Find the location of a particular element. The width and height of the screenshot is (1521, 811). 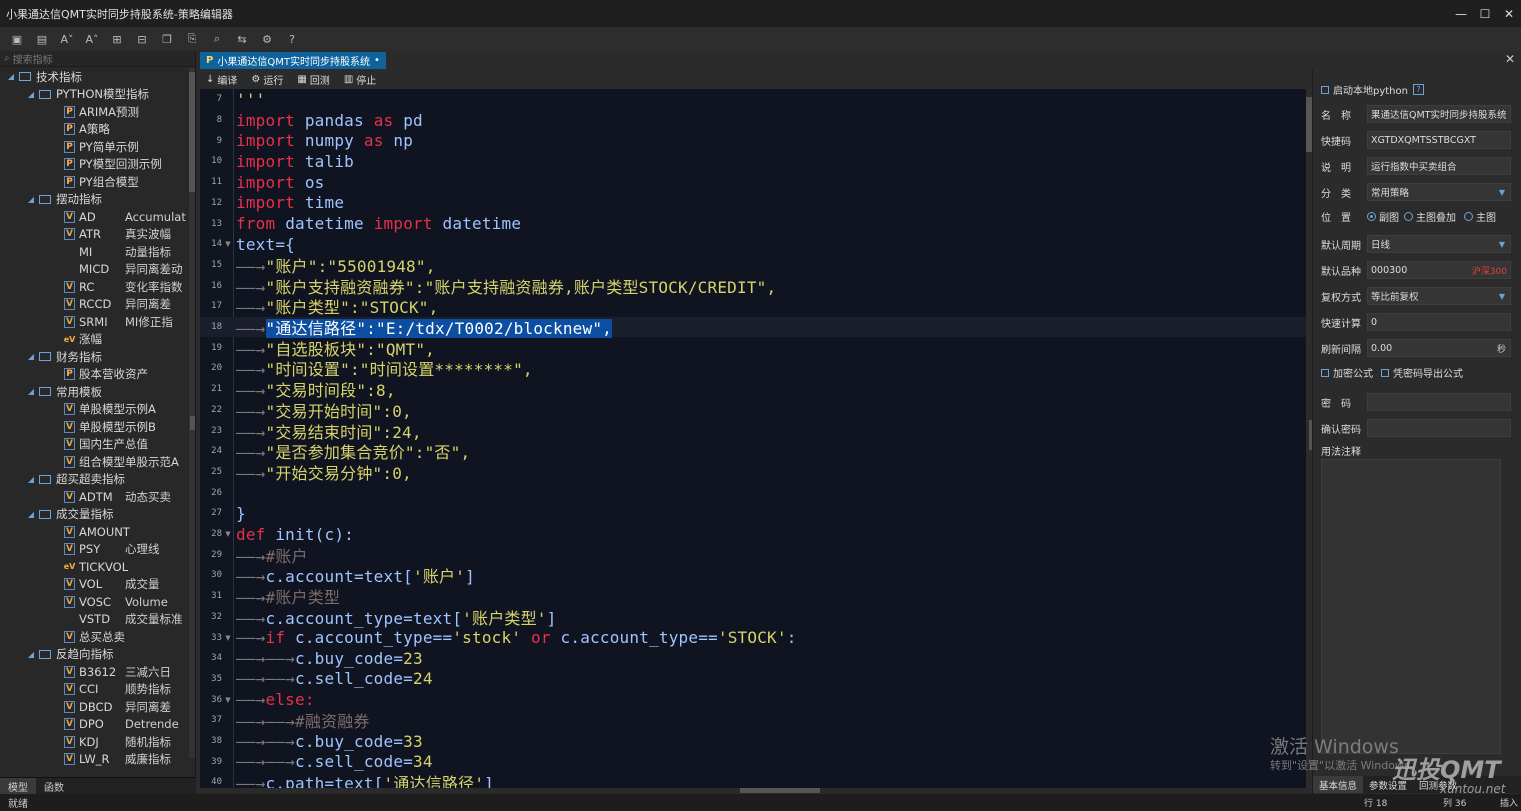

shortcut-field: XGTDXQMTSSTBCGXT is located at coordinates (1439, 140).